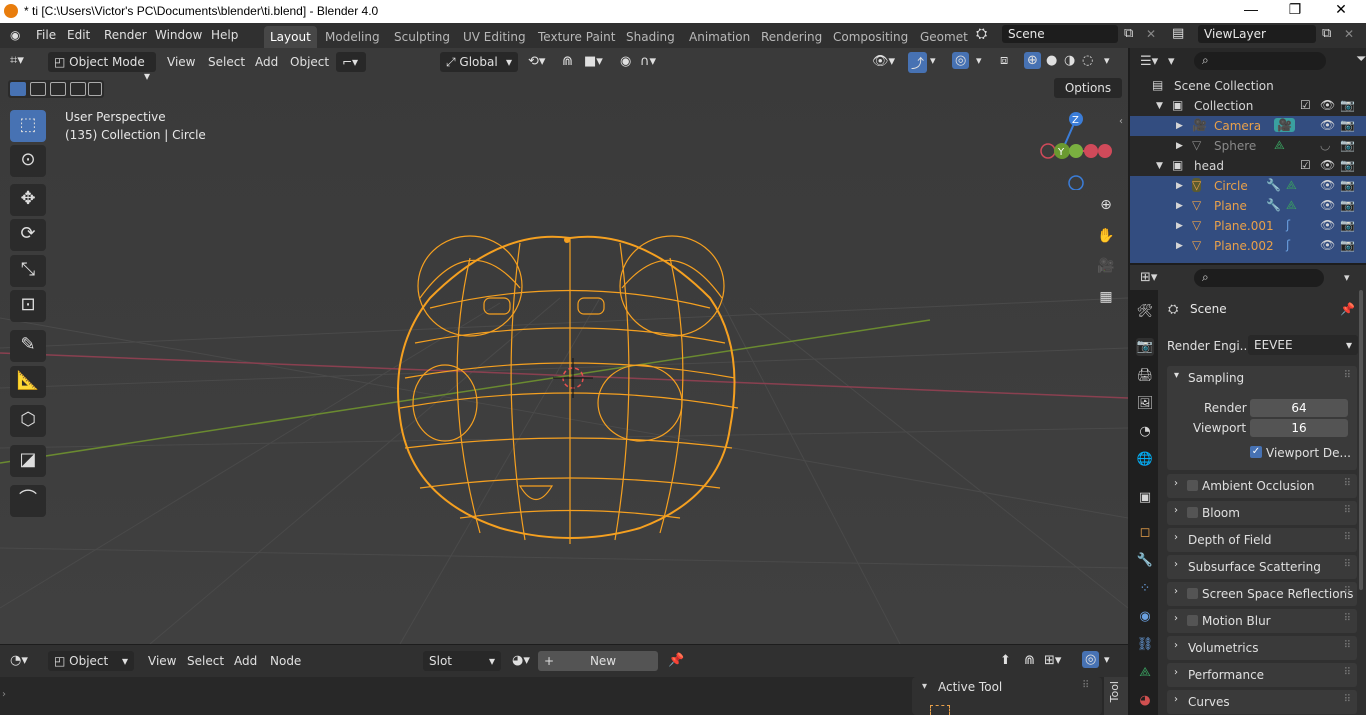  Describe the element at coordinates (791, 37) in the screenshot. I see `tab-rendering: Rendering` at that location.